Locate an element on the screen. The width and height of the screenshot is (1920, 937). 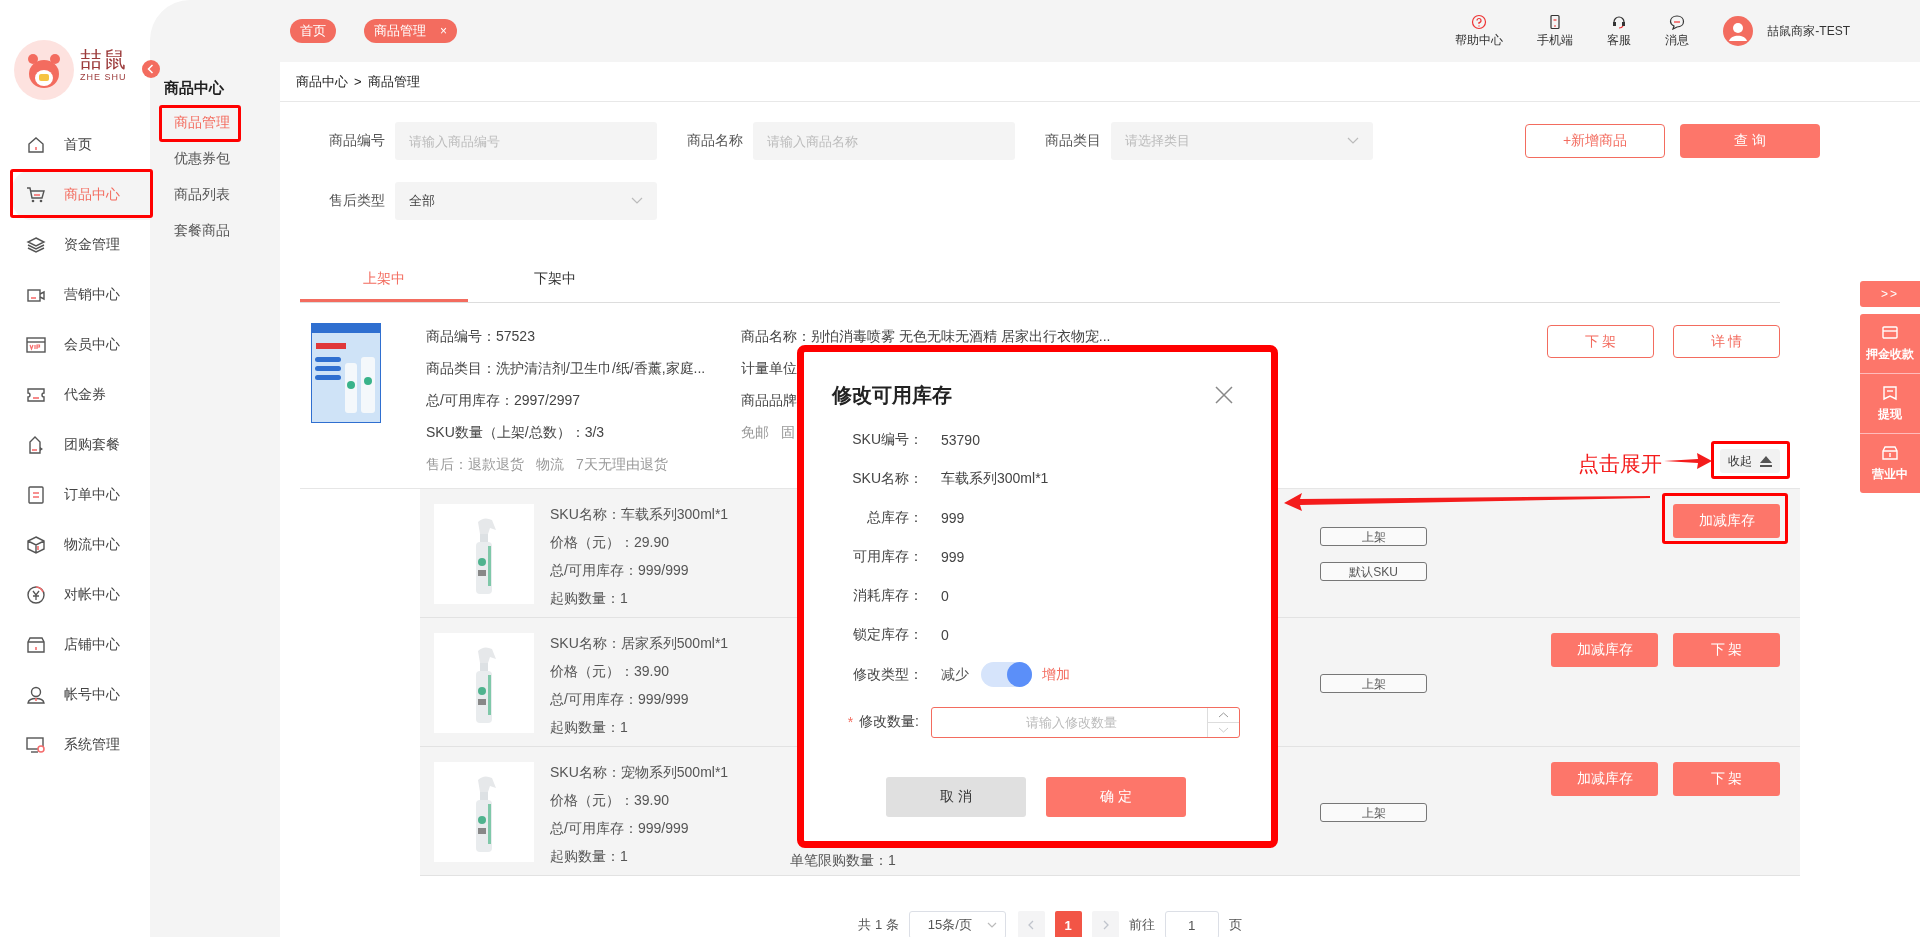
sku-info: SKU名称：车载系列300ml*1 is located at coordinates (640, 514).